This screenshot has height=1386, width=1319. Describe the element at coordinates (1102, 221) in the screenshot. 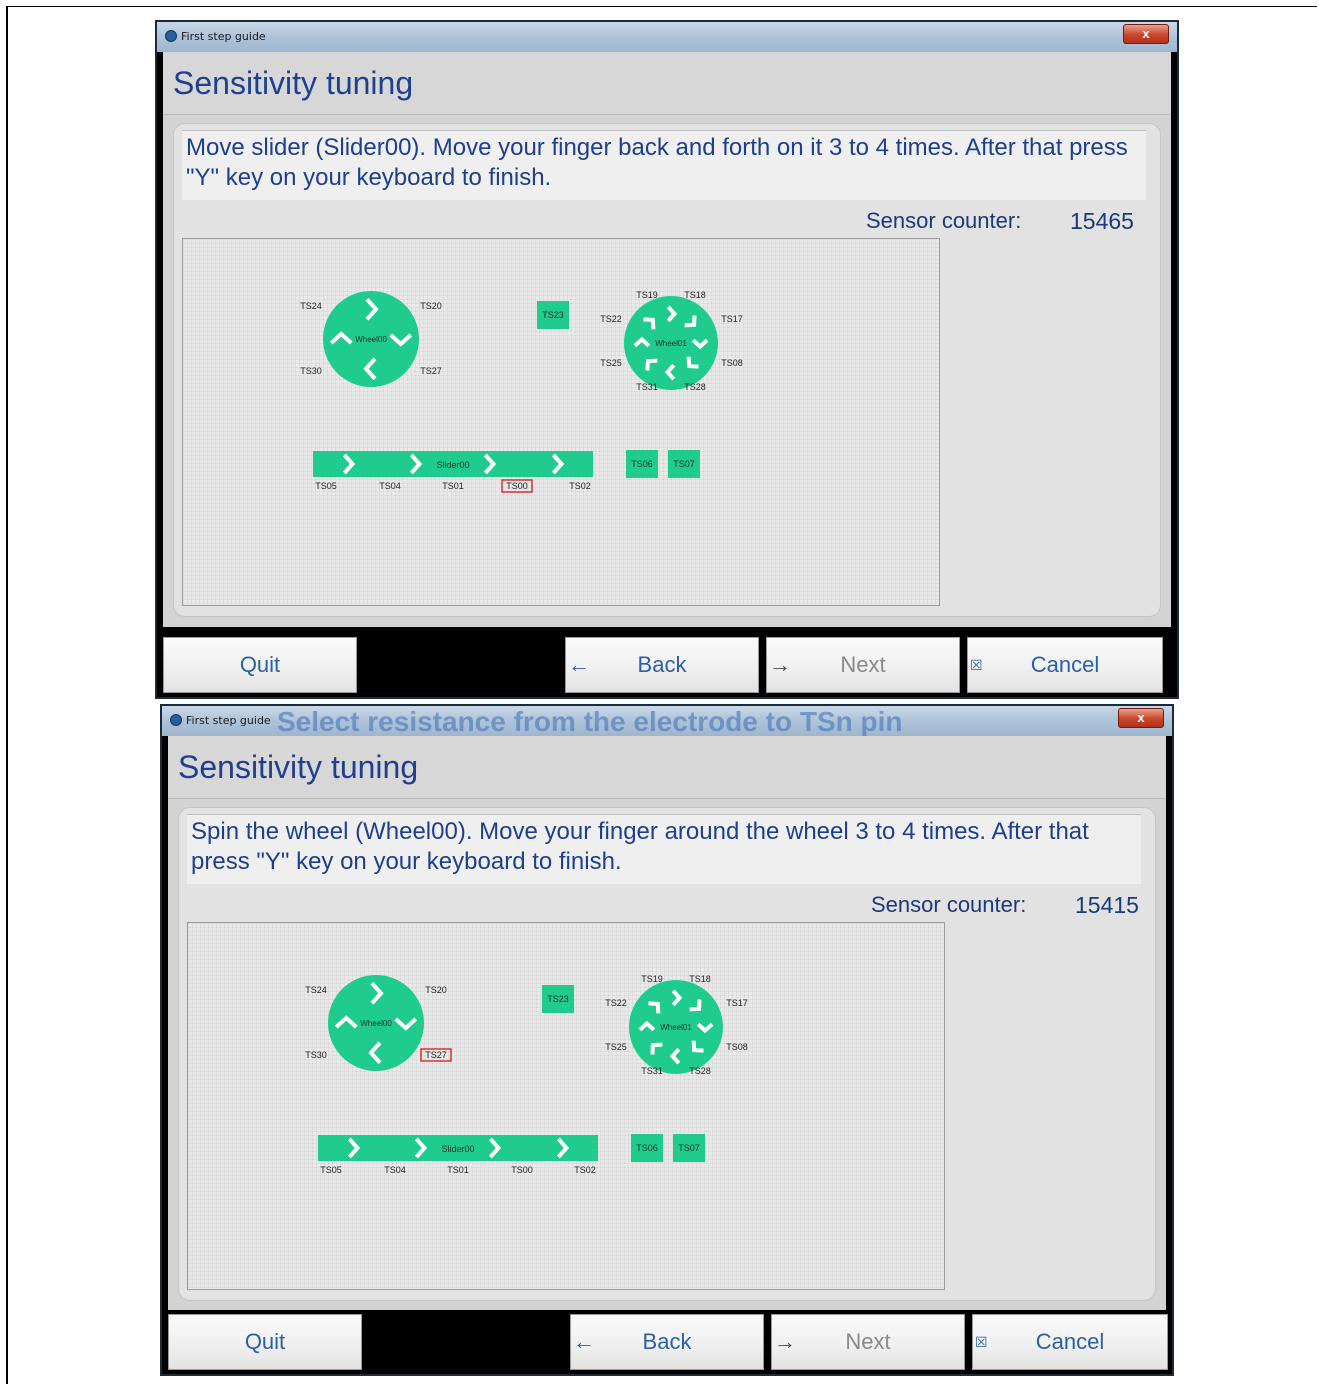

I see `sensor-counter-value: 15465` at that location.